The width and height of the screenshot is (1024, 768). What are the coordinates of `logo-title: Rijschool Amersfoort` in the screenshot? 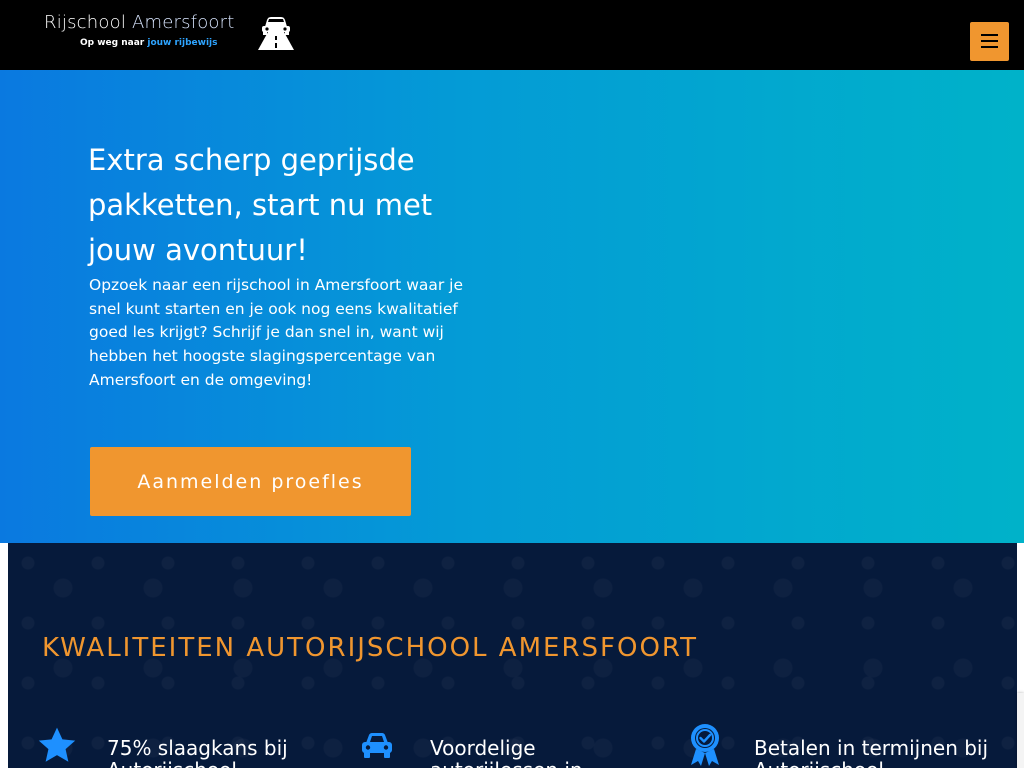 It's located at (139, 22).